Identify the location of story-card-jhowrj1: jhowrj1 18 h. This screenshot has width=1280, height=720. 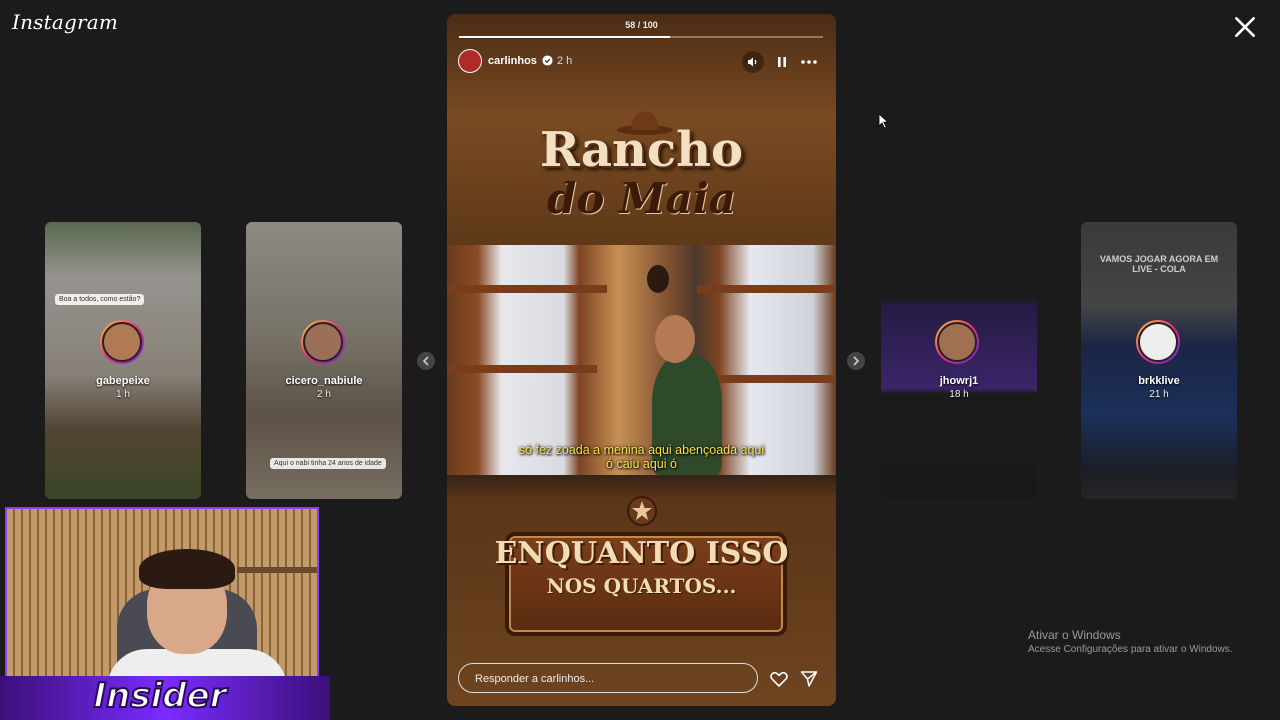
(959, 360).